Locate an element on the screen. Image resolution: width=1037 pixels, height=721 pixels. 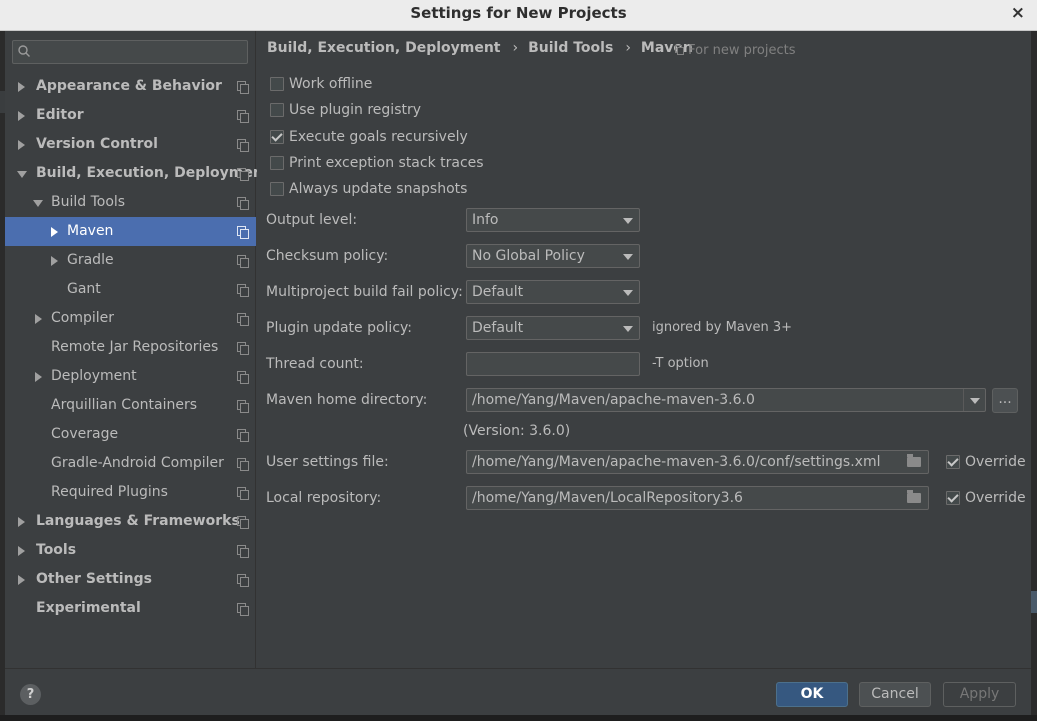
background-edge-right is located at coordinates (1034, 376).